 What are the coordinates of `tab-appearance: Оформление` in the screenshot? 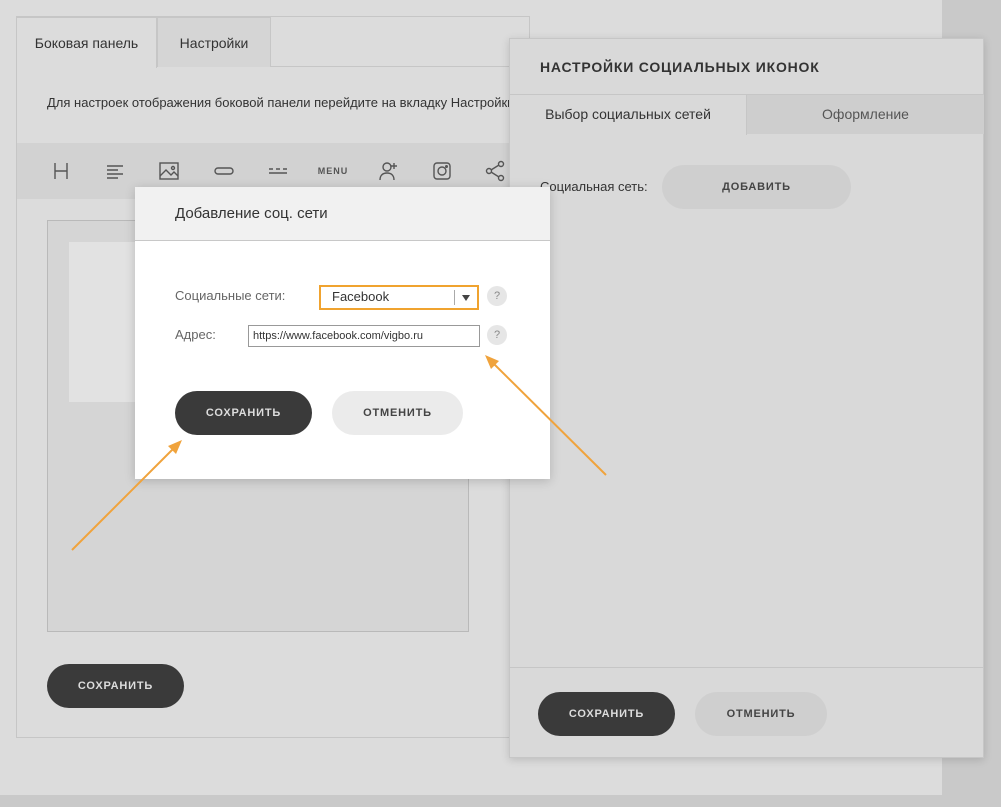 It's located at (865, 114).